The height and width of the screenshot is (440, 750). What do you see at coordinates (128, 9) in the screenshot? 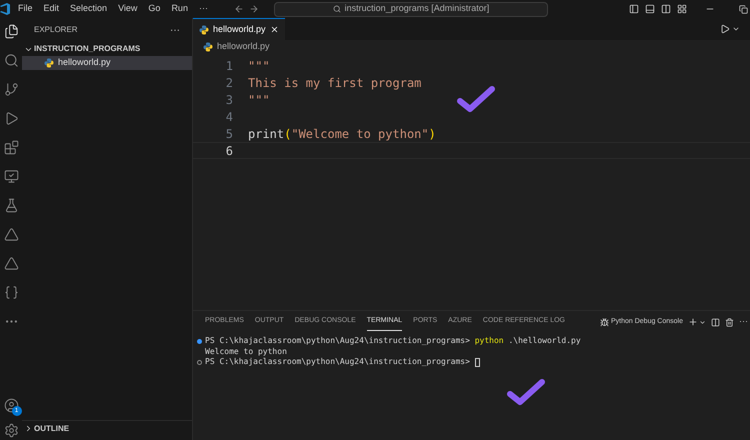
I see `menu-item: View` at bounding box center [128, 9].